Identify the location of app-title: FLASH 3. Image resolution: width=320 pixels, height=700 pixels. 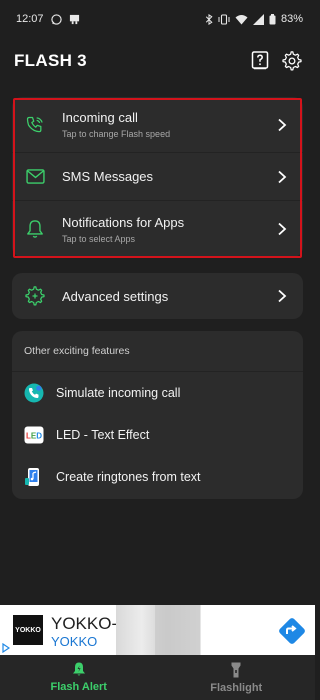
(50, 60).